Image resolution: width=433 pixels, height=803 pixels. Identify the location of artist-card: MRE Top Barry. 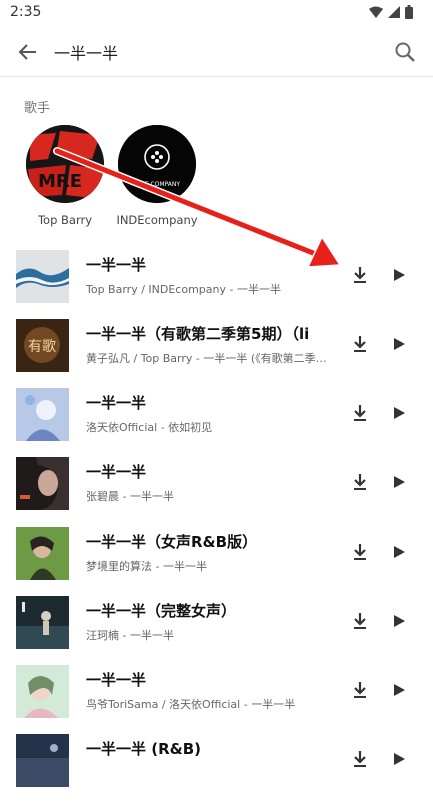
(65, 176).